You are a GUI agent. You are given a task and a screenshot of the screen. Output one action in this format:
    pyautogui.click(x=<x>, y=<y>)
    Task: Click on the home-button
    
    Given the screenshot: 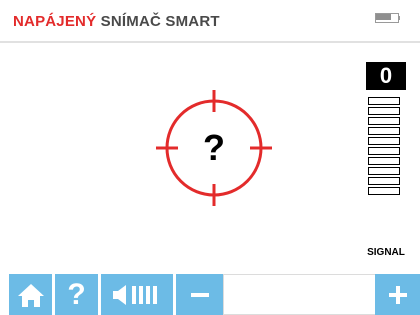 What is the action you would take?
    pyautogui.click(x=30, y=294)
    